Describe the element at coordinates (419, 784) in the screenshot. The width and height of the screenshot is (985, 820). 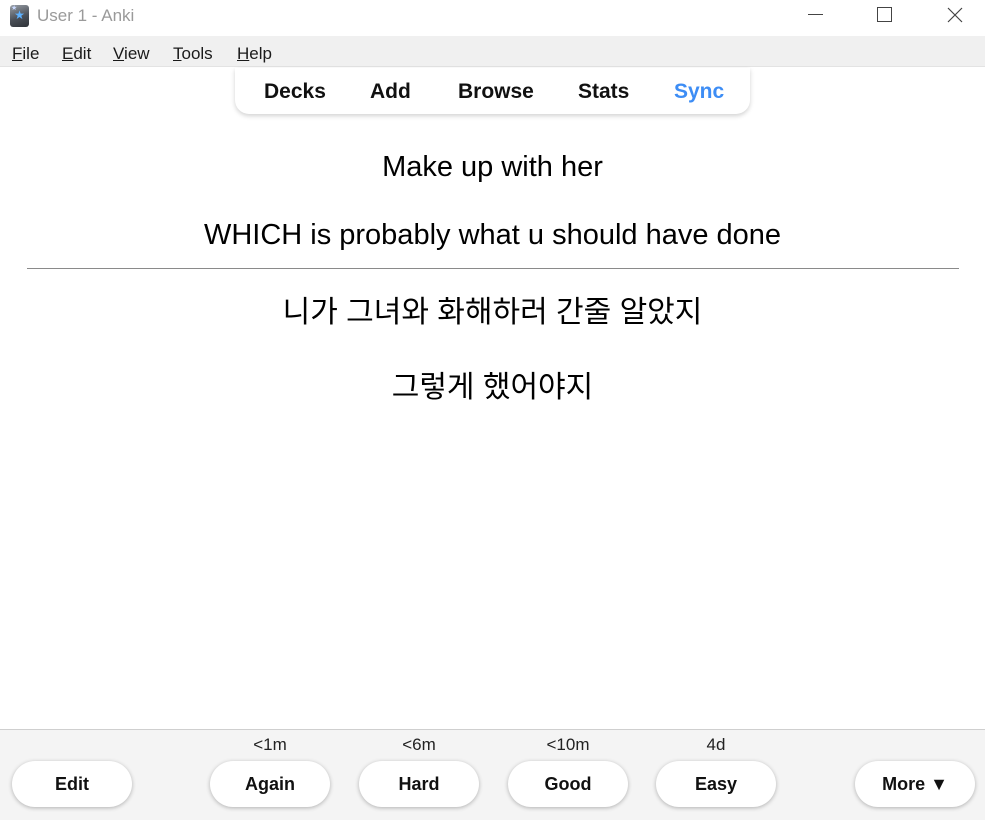
I see `hard-button: Hard` at that location.